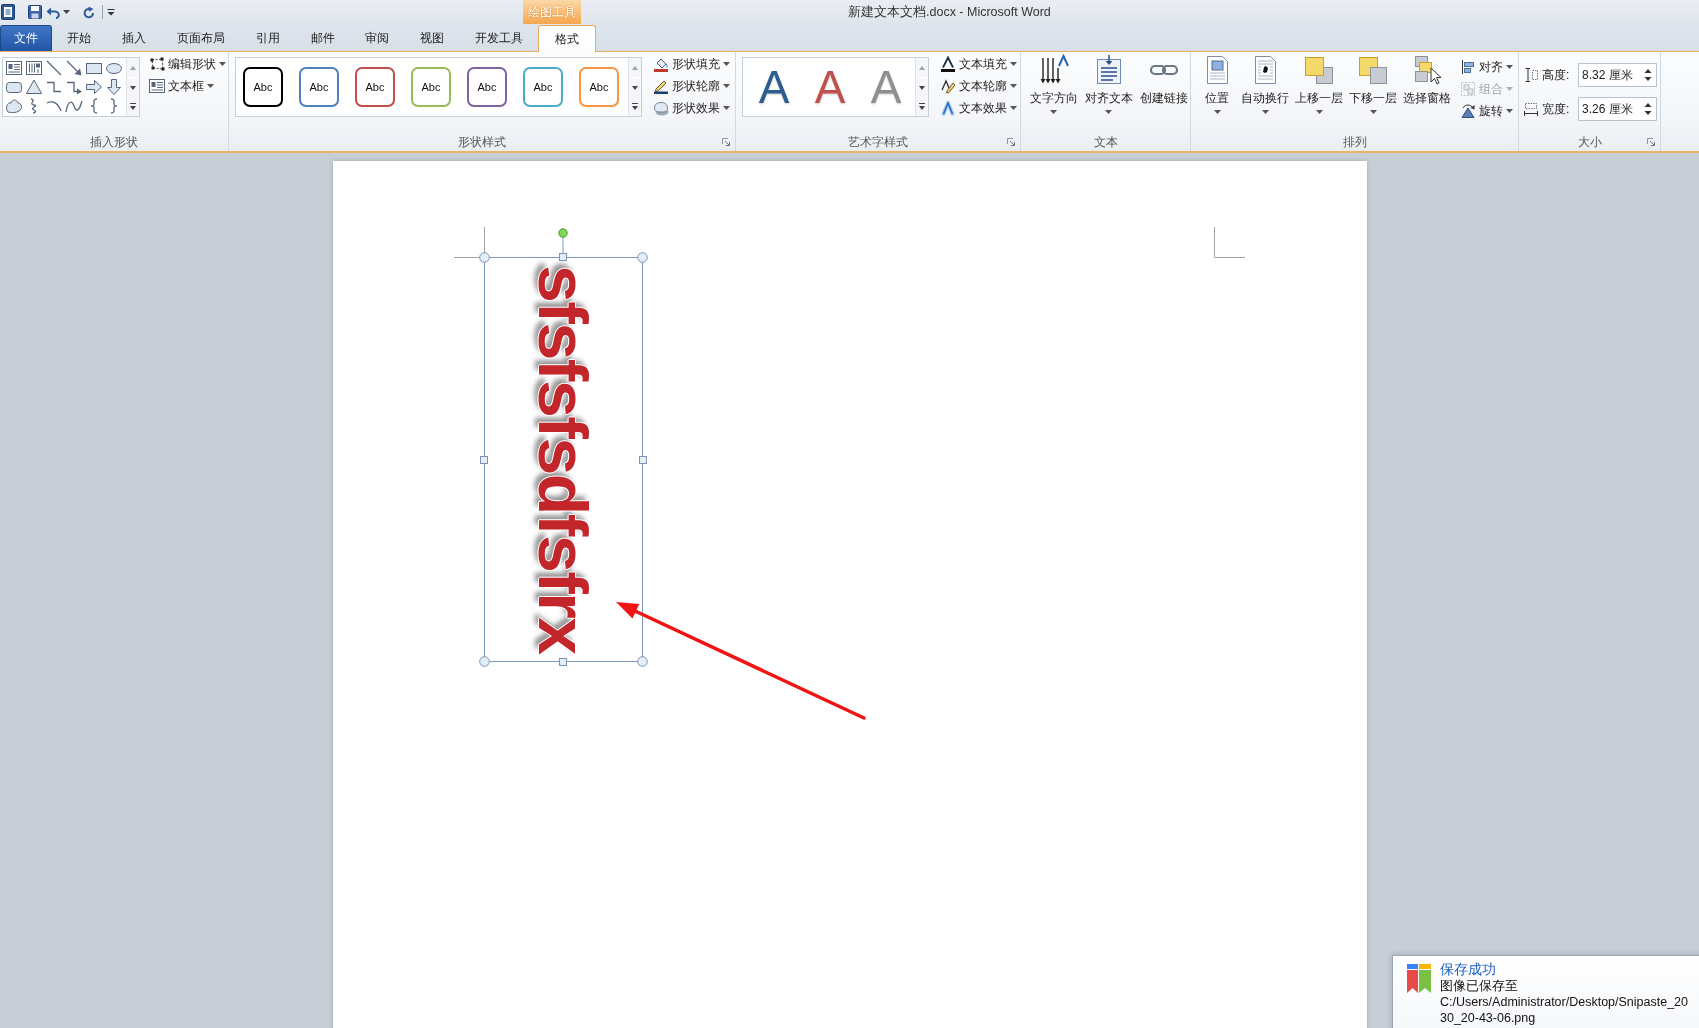 The height and width of the screenshot is (1028, 1699). Describe the element at coordinates (978, 86) in the screenshot. I see `ribbon-command-button: 文本轮廓` at that location.